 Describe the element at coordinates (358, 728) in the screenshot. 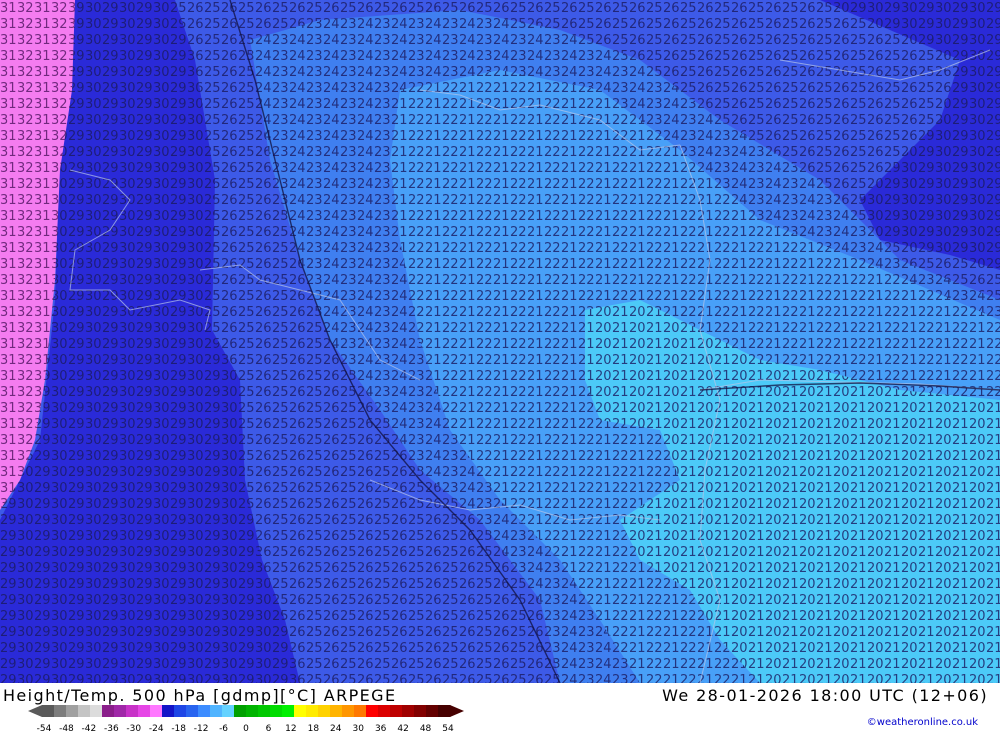

I see `legend-tick-label: 30` at that location.